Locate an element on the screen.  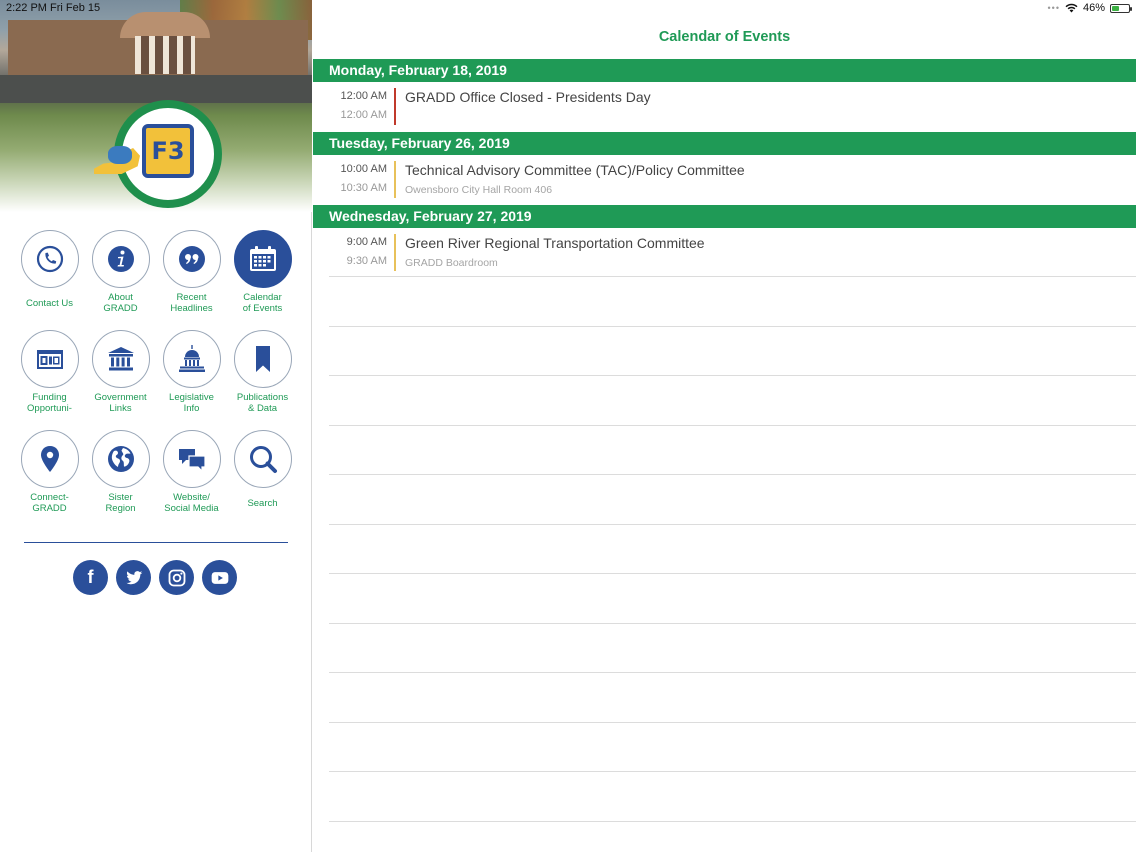
page-title: Calendar of Events is located at coordinates (724, 37).